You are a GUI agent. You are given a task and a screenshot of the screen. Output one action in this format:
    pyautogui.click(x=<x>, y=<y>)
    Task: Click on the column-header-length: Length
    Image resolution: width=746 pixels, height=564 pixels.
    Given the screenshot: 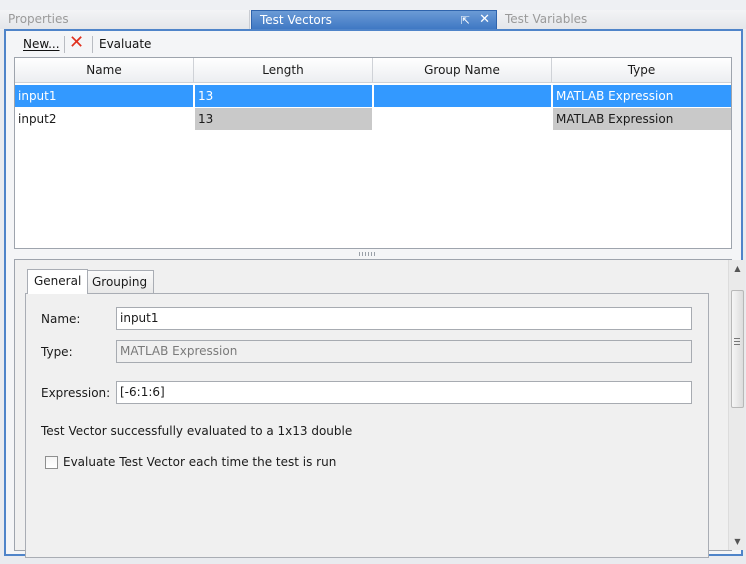 What is the action you would take?
    pyautogui.click(x=283, y=70)
    